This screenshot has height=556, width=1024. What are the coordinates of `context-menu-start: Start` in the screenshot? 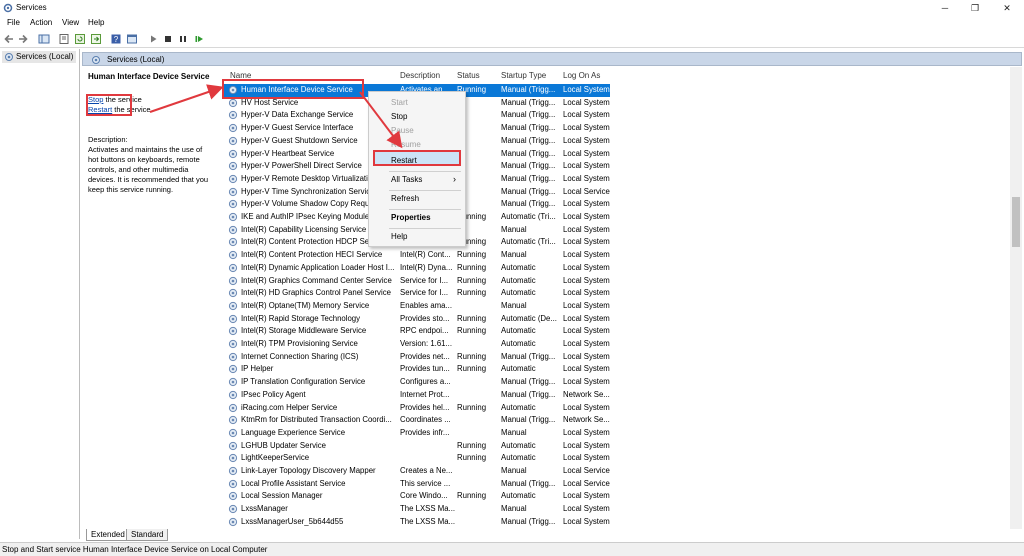 It's located at (399, 102).